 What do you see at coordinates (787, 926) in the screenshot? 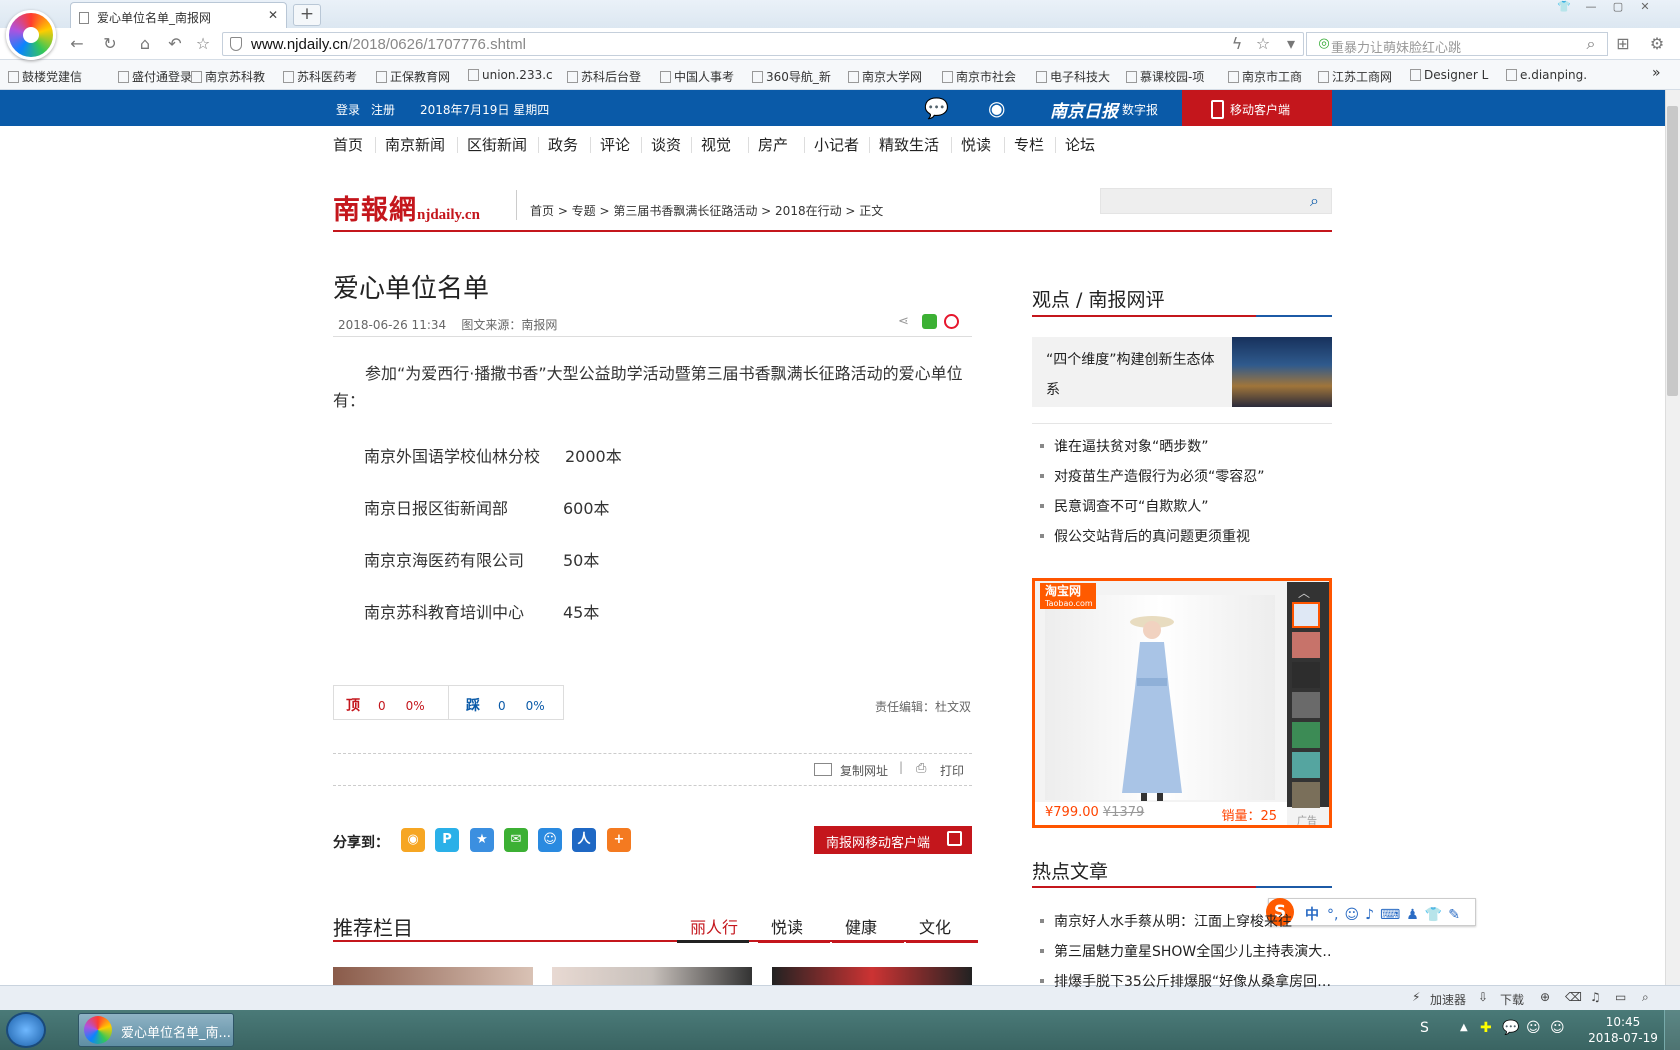
I see `recommend-tab: 悦读` at bounding box center [787, 926].